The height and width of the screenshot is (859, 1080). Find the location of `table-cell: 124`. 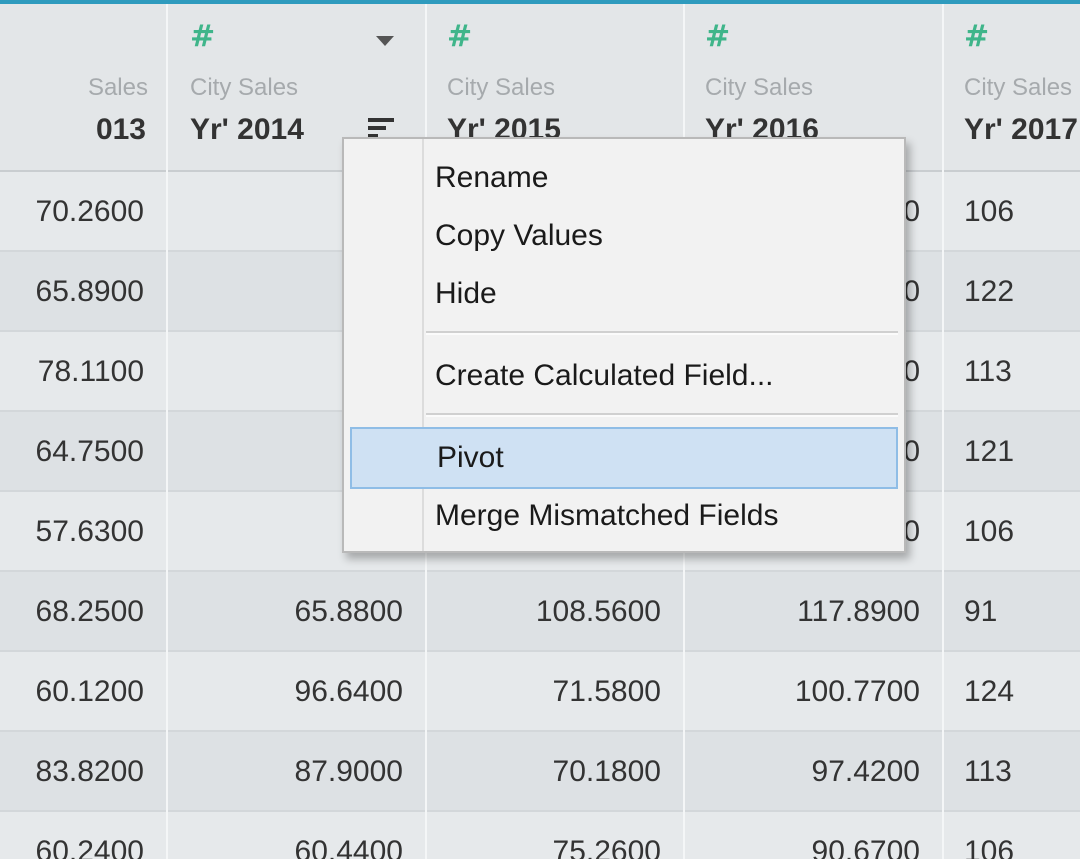

table-cell: 124 is located at coordinates (989, 691).